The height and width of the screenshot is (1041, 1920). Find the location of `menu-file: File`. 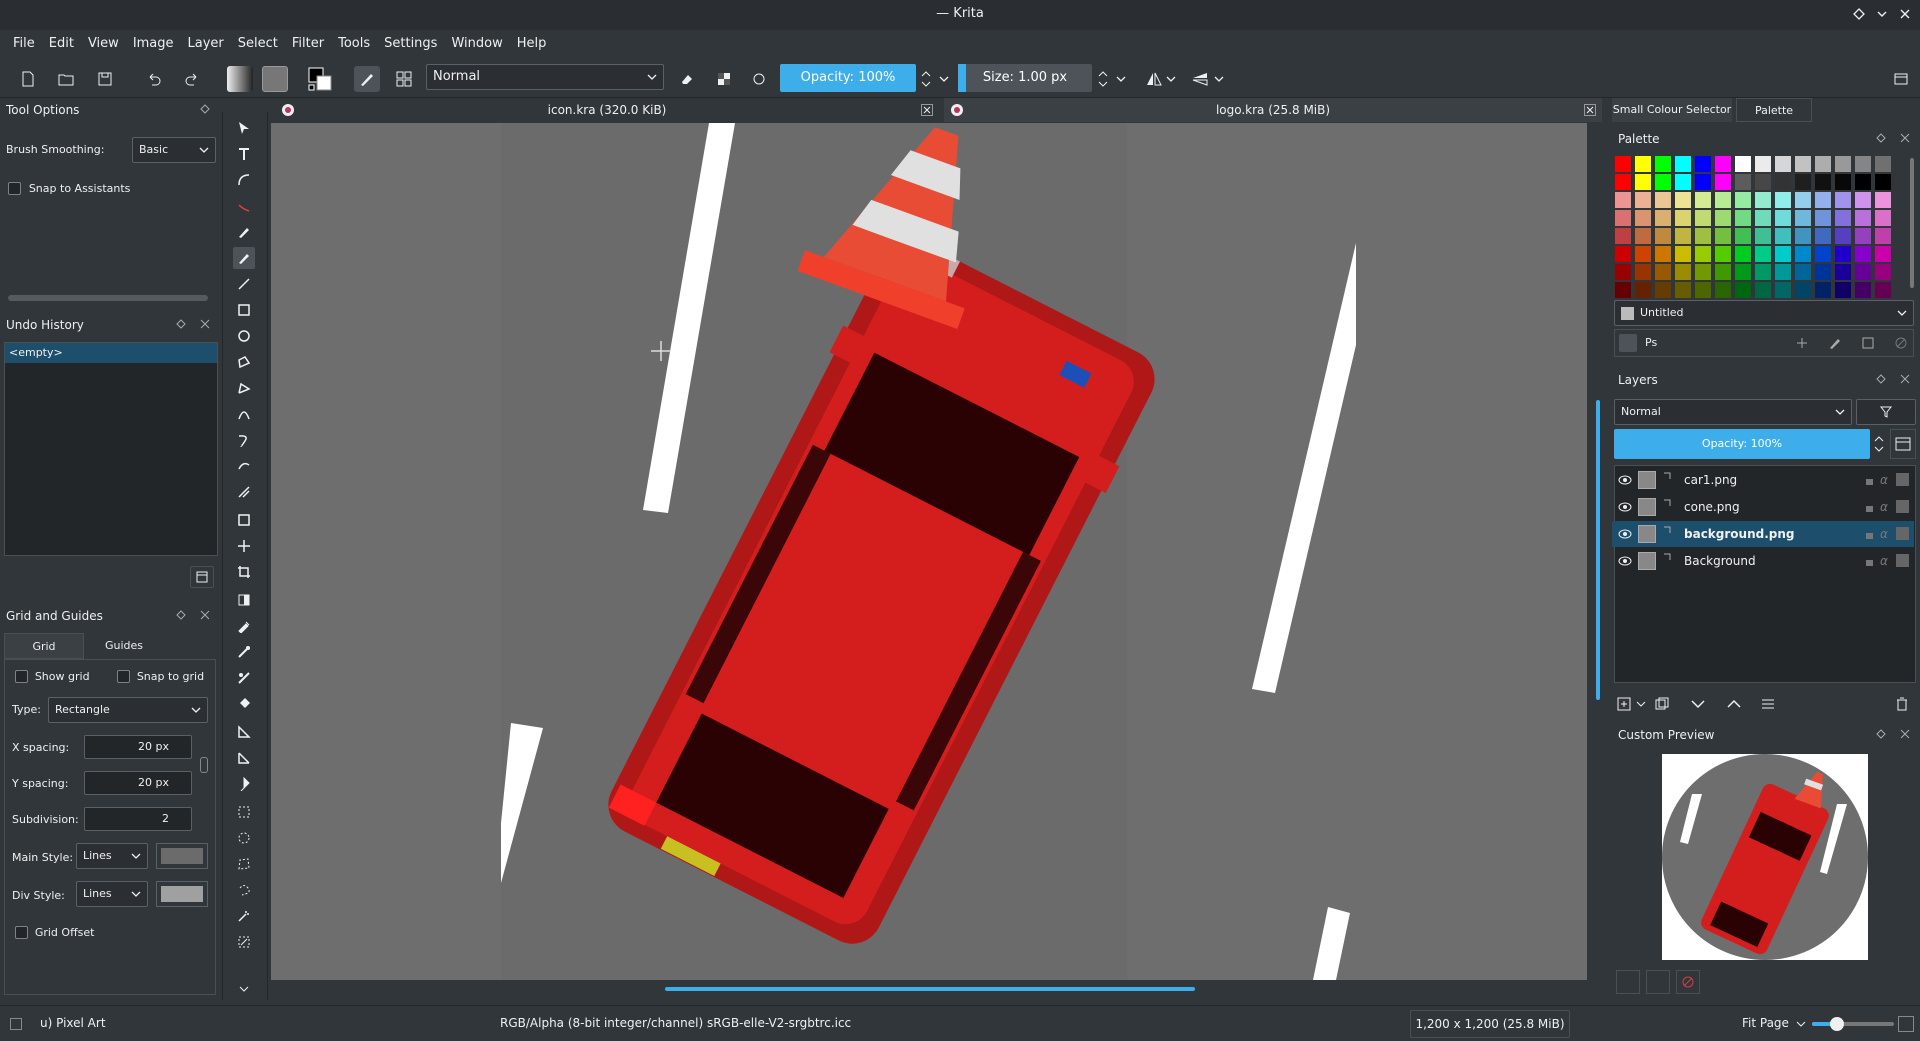

menu-file: File is located at coordinates (24, 44).